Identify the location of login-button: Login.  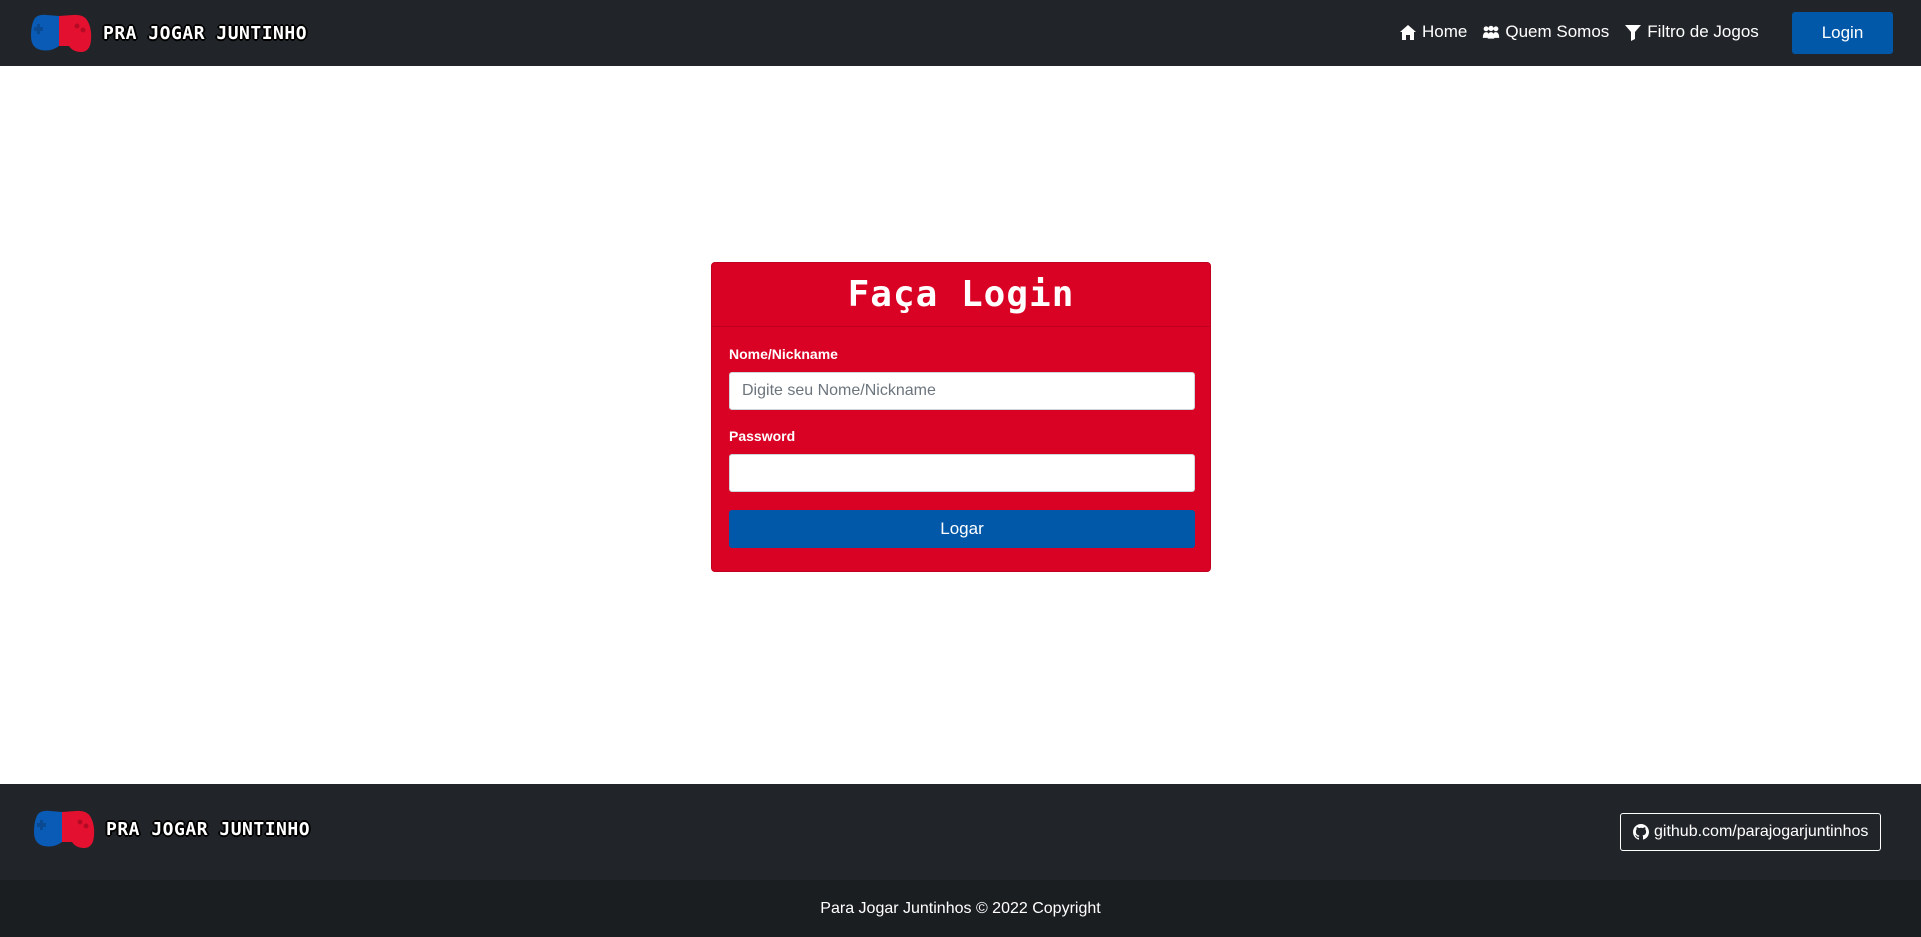
(1842, 33).